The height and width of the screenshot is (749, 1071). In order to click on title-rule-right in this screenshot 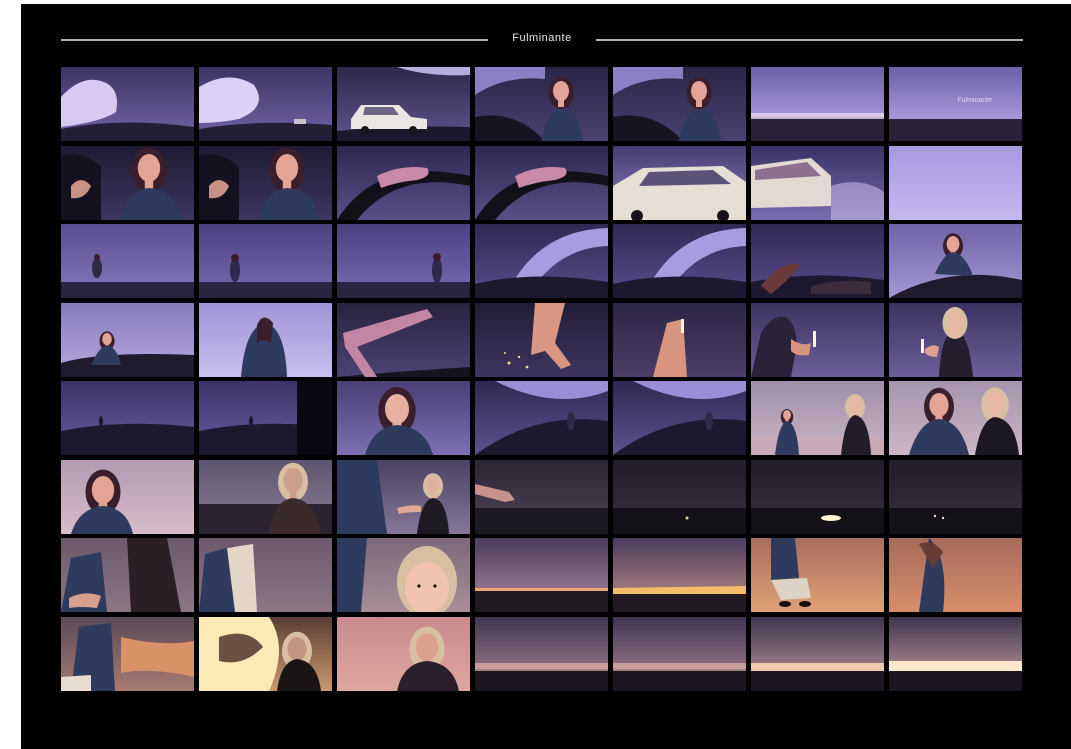, I will do `click(809, 40)`.